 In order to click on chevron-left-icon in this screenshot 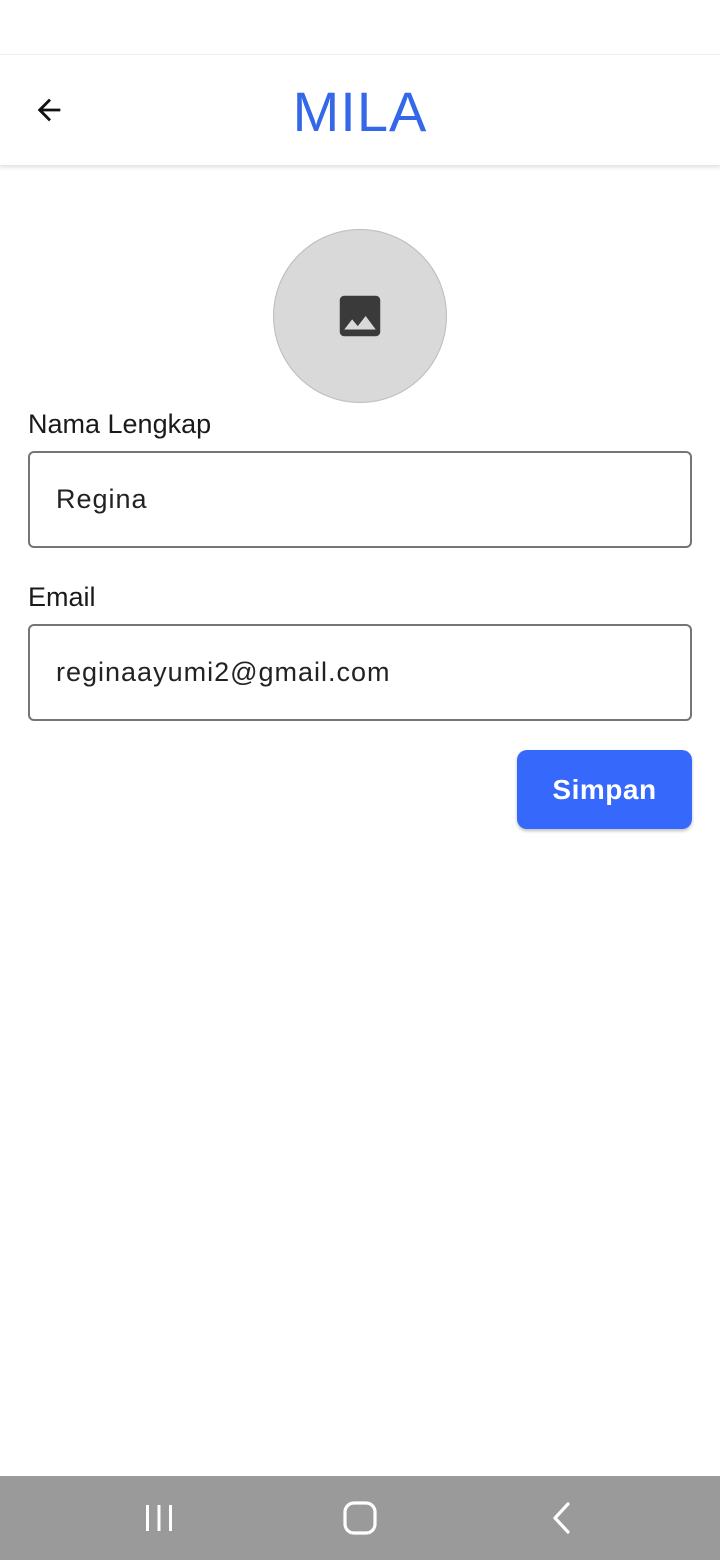, I will do `click(561, 1518)`.